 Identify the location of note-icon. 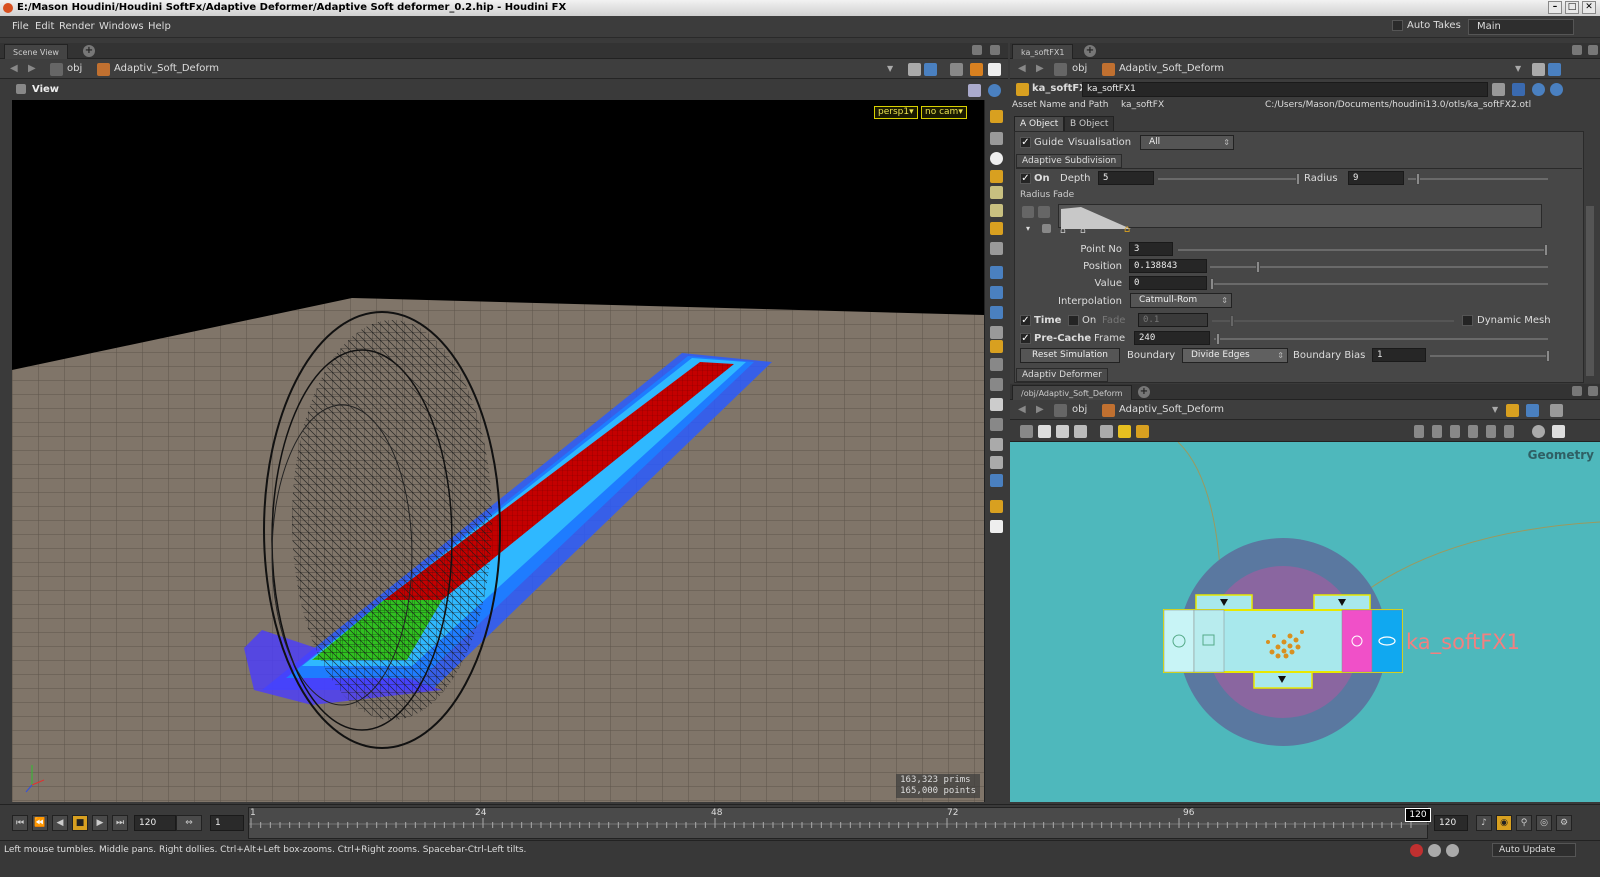
(1106, 431).